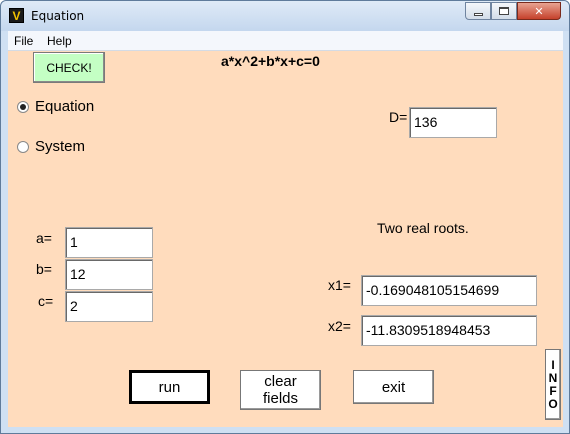 Image resolution: width=570 pixels, height=434 pixels. I want to click on x1-label: x1=, so click(339, 285).